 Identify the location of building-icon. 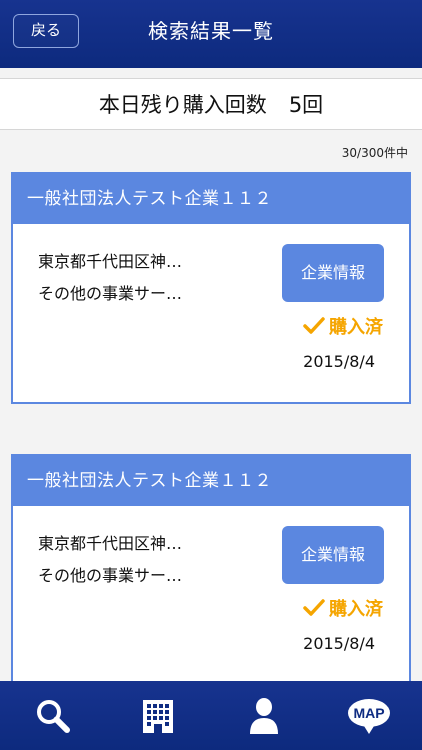
(158, 716).